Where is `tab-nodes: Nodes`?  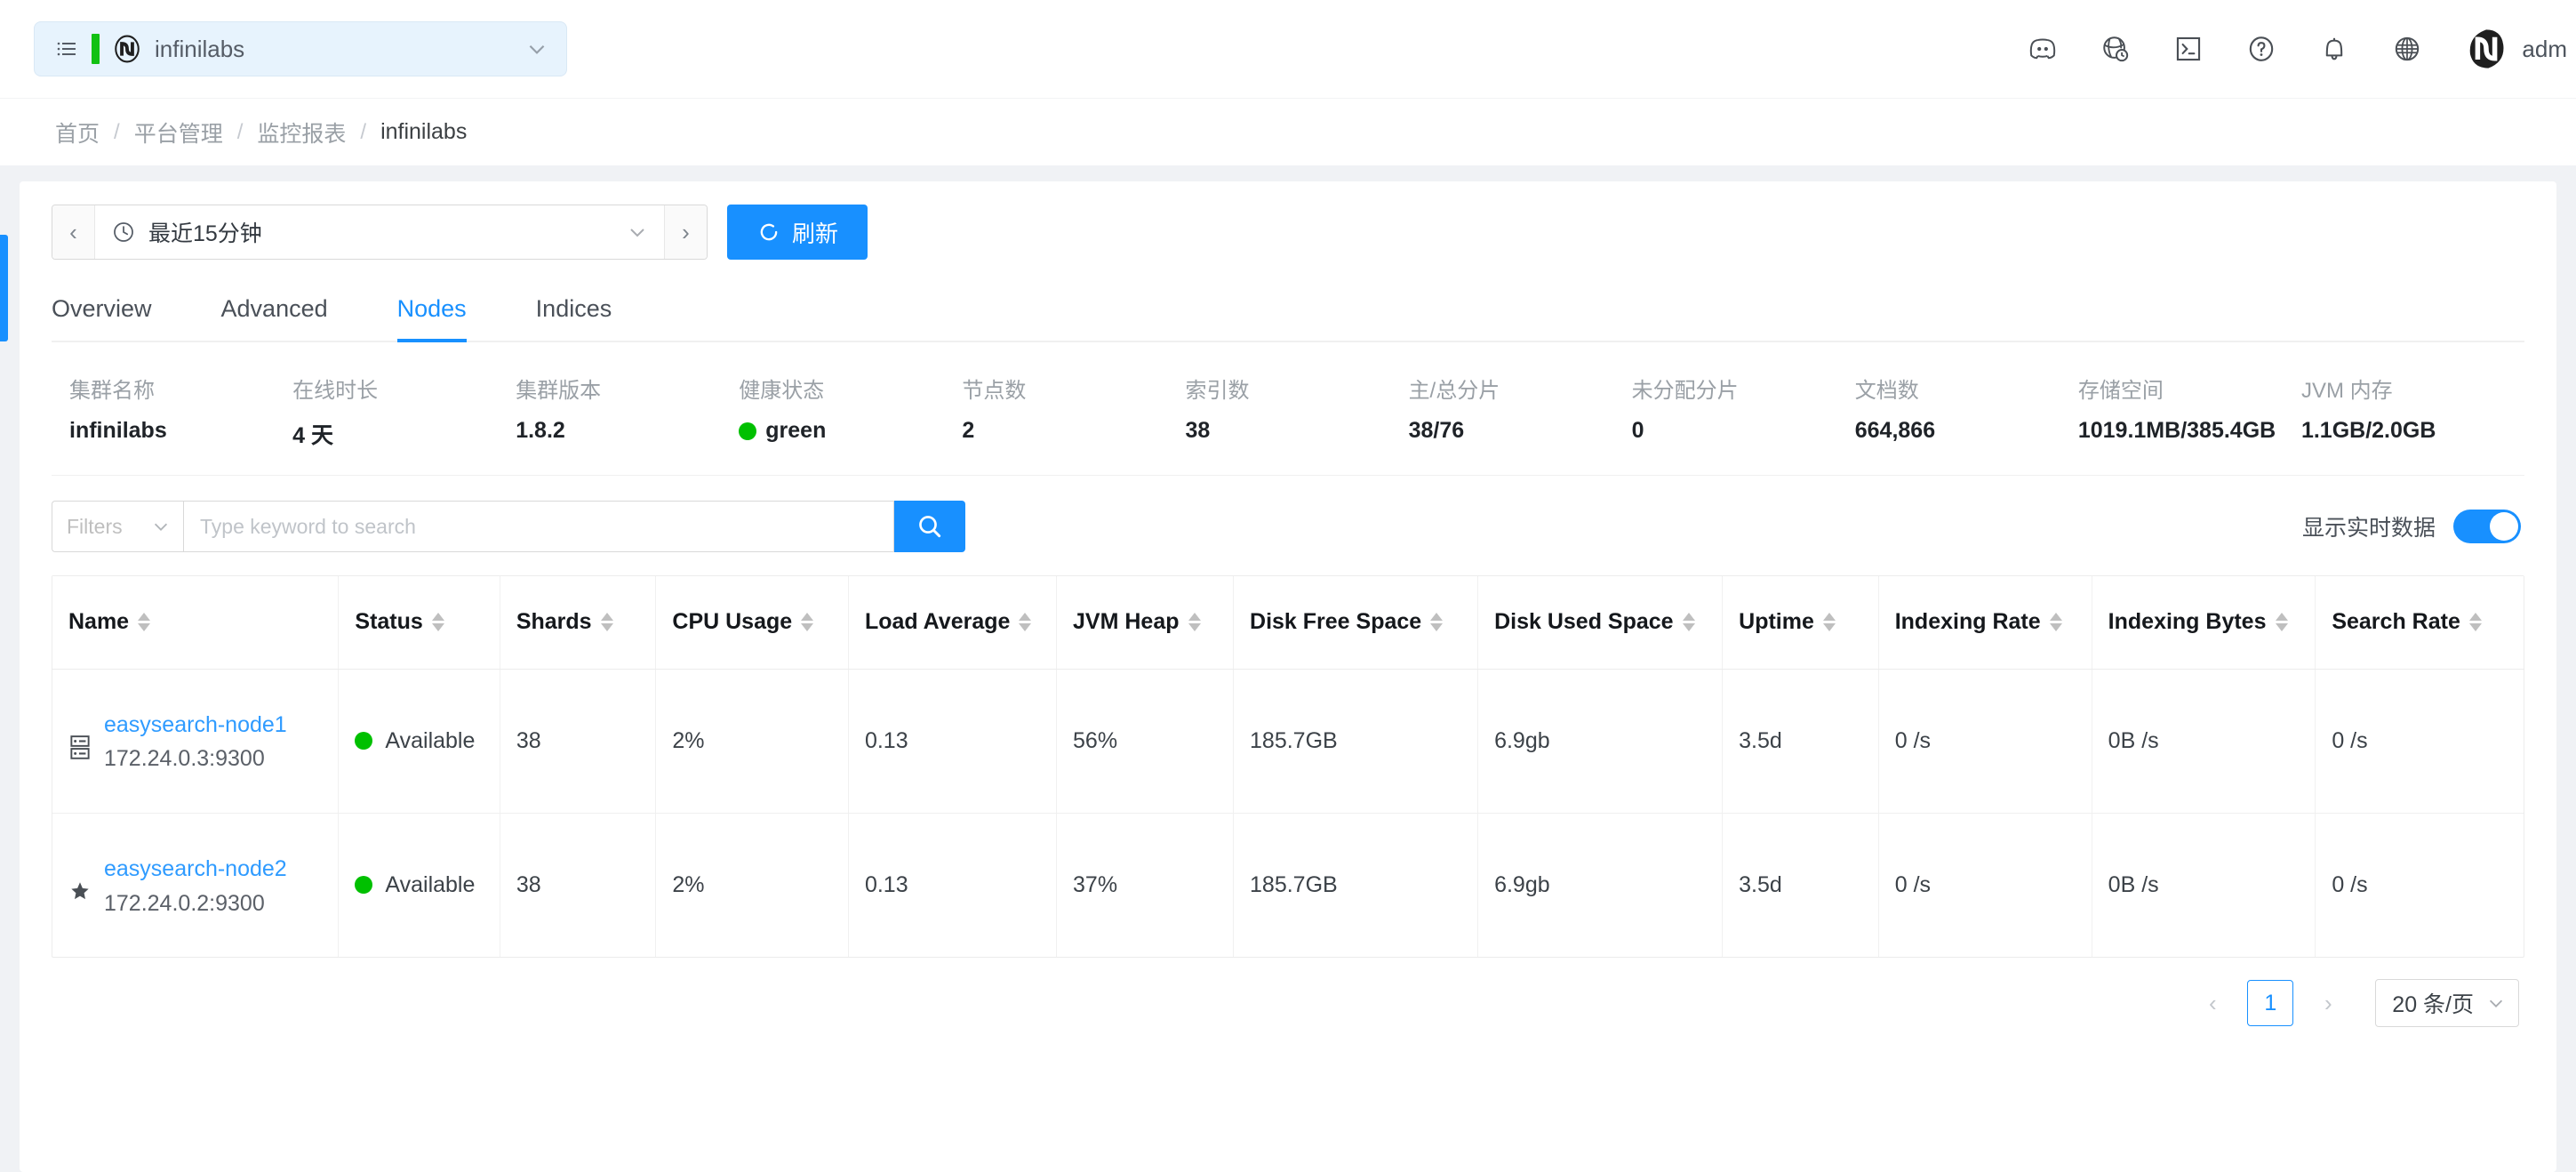 tab-nodes: Nodes is located at coordinates (431, 312).